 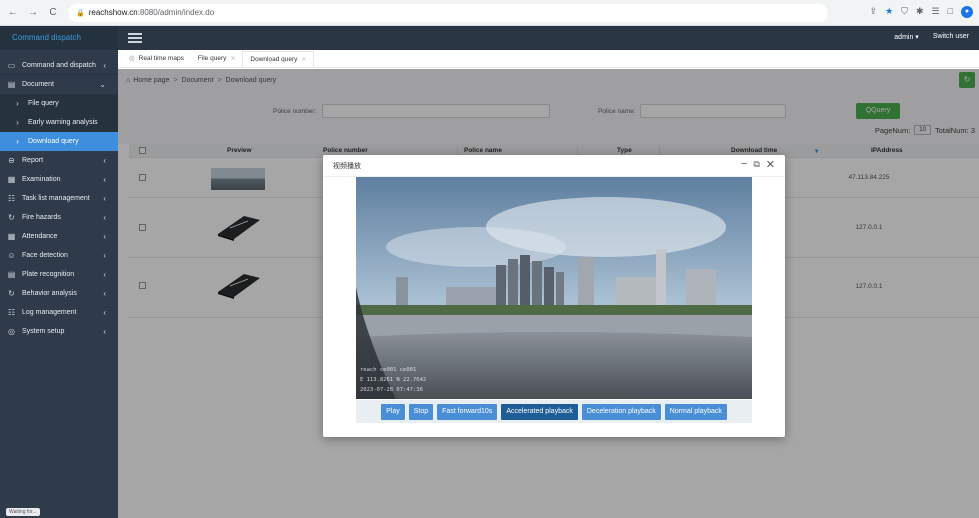 What do you see at coordinates (744, 164) in the screenshot?
I see `minimize-icon: −` at bounding box center [744, 164].